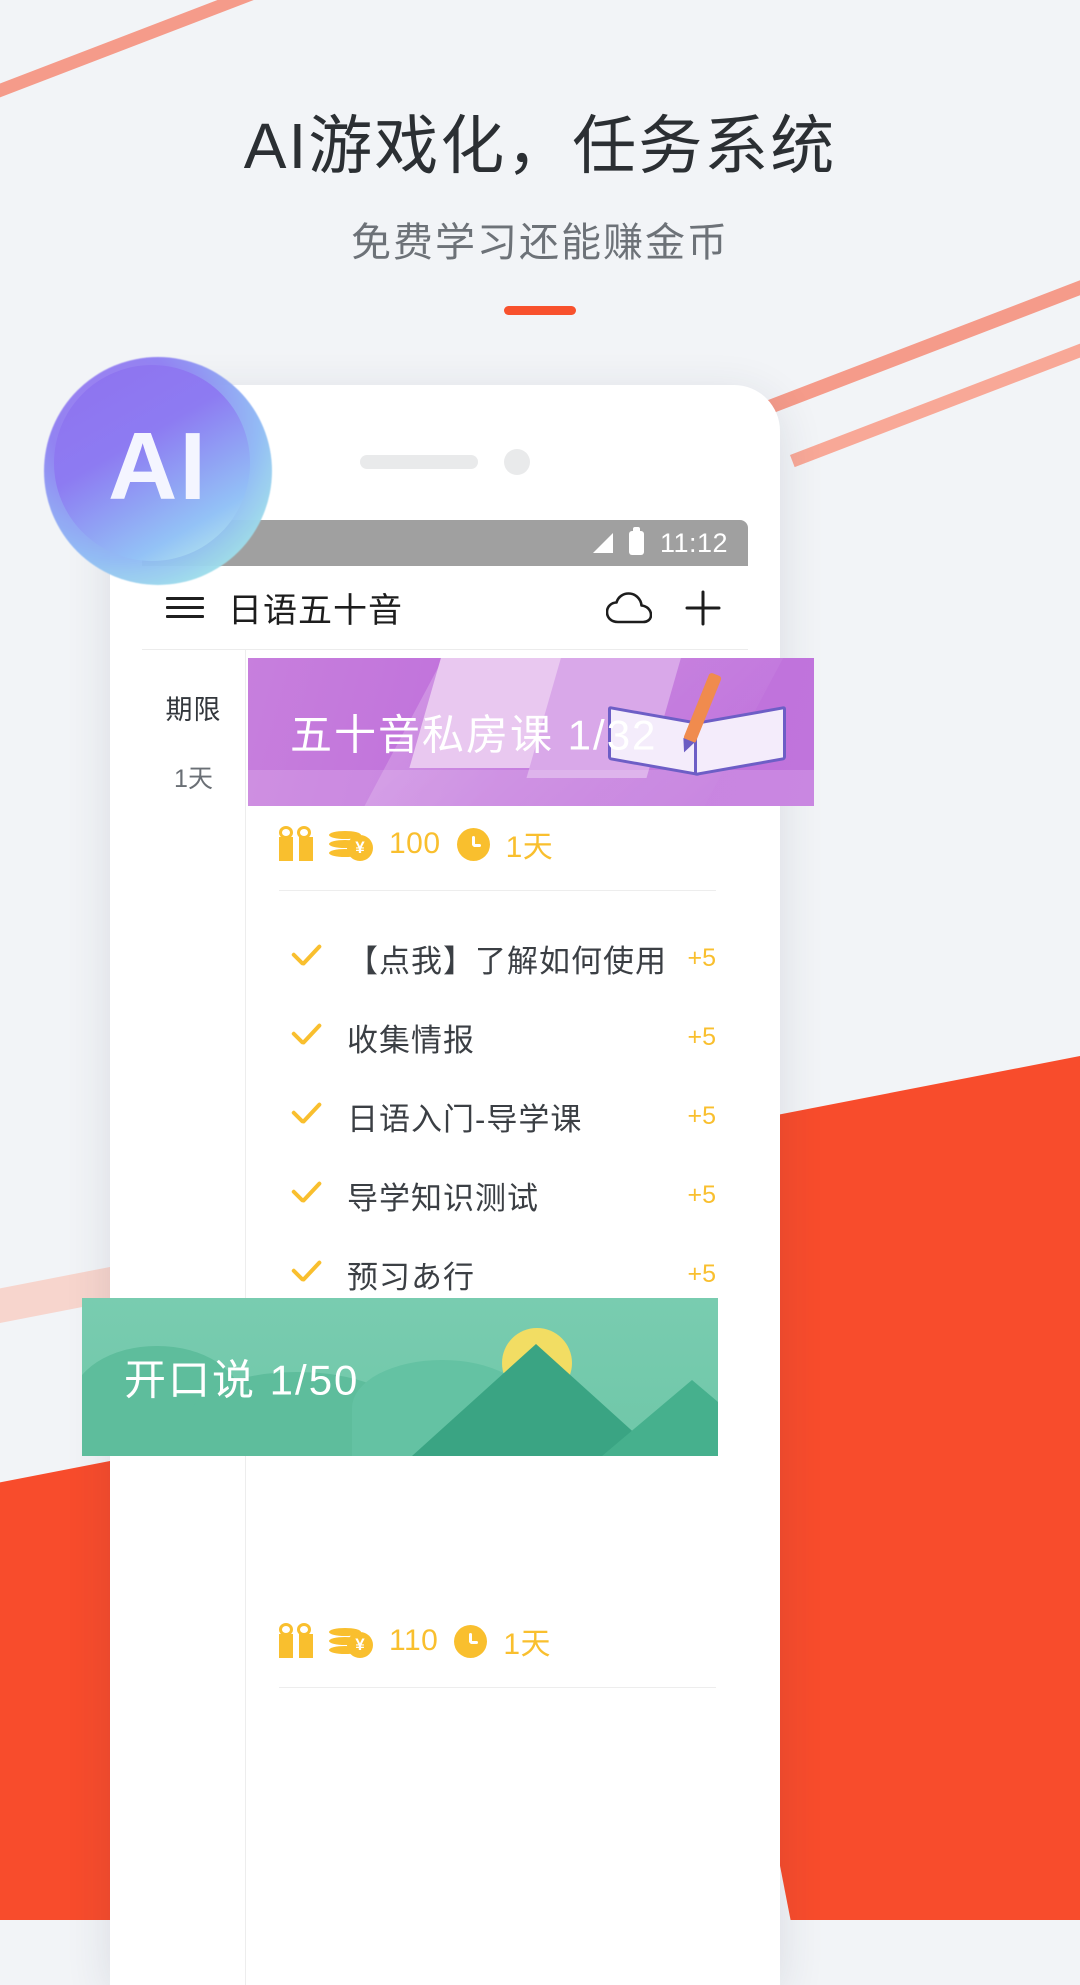 This screenshot has height=1985, width=1080. What do you see at coordinates (693, 542) in the screenshot?
I see `status-bar-time: 11:12` at bounding box center [693, 542].